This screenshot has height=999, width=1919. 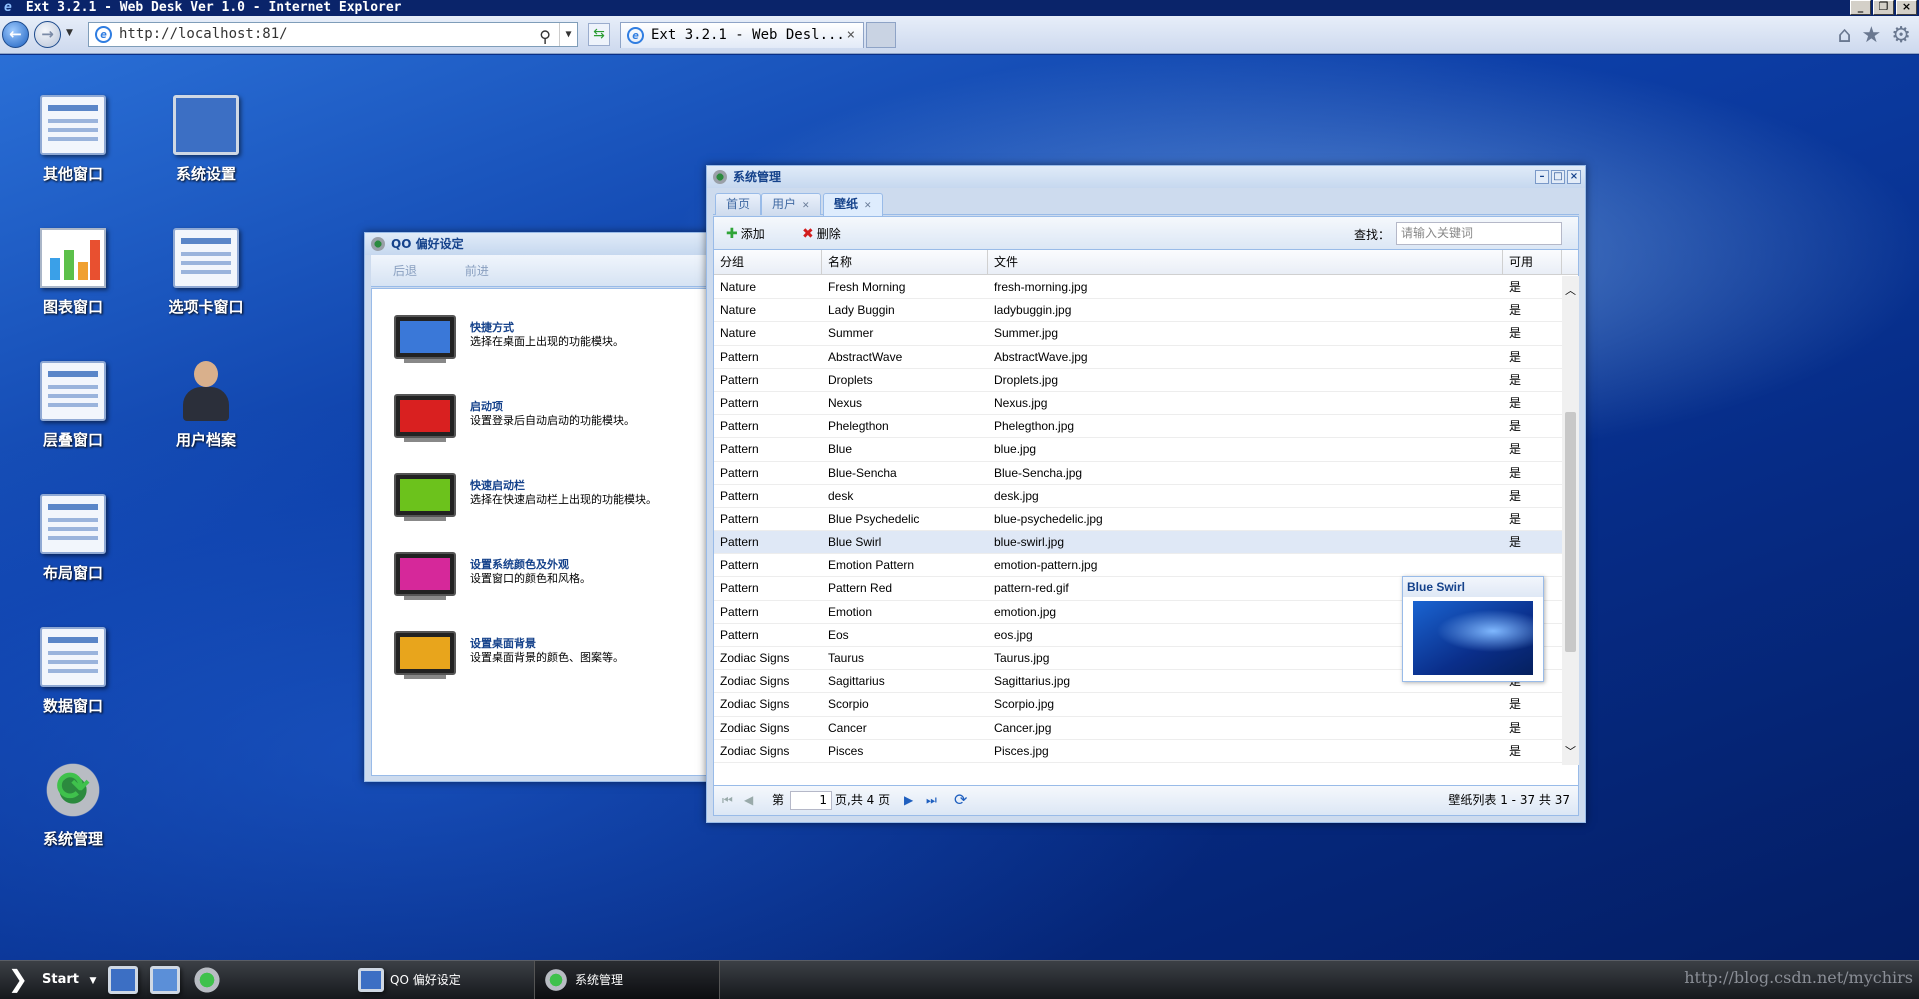 I want to click on table-row: Pattern Phelegthon Phelegthon.jpg 是, so click(x=1138, y=427).